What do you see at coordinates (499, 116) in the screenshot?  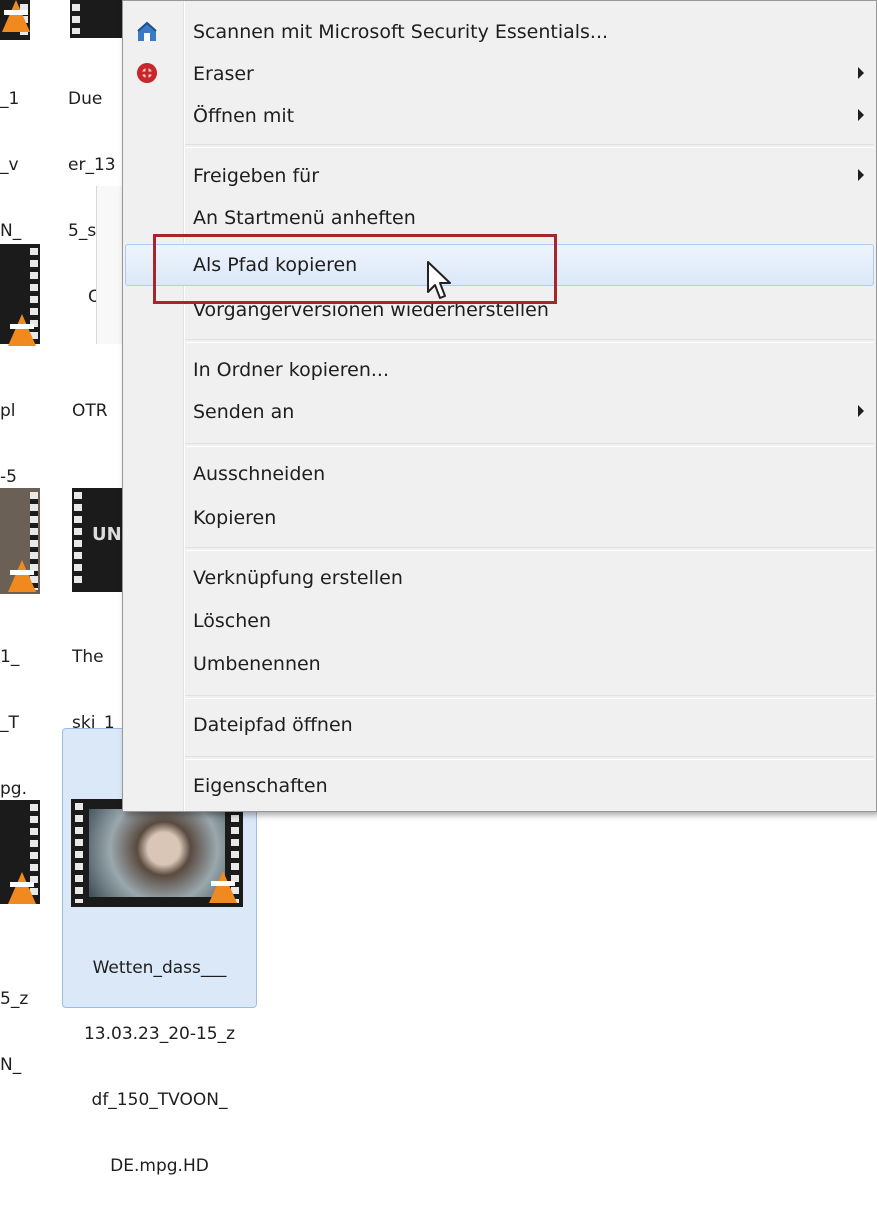 I see `menu-item-open-with: Öffnen mit` at bounding box center [499, 116].